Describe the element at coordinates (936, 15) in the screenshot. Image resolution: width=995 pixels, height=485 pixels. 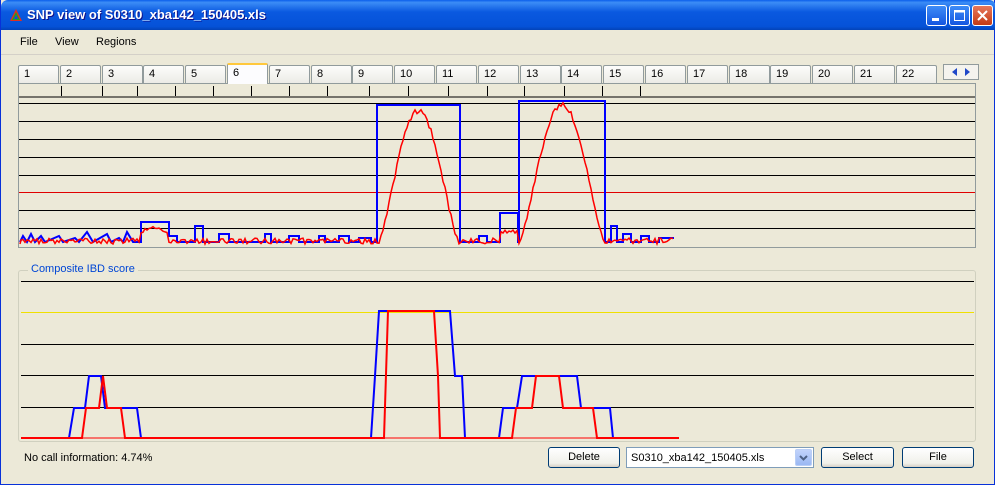
I see `minimize-button` at that location.